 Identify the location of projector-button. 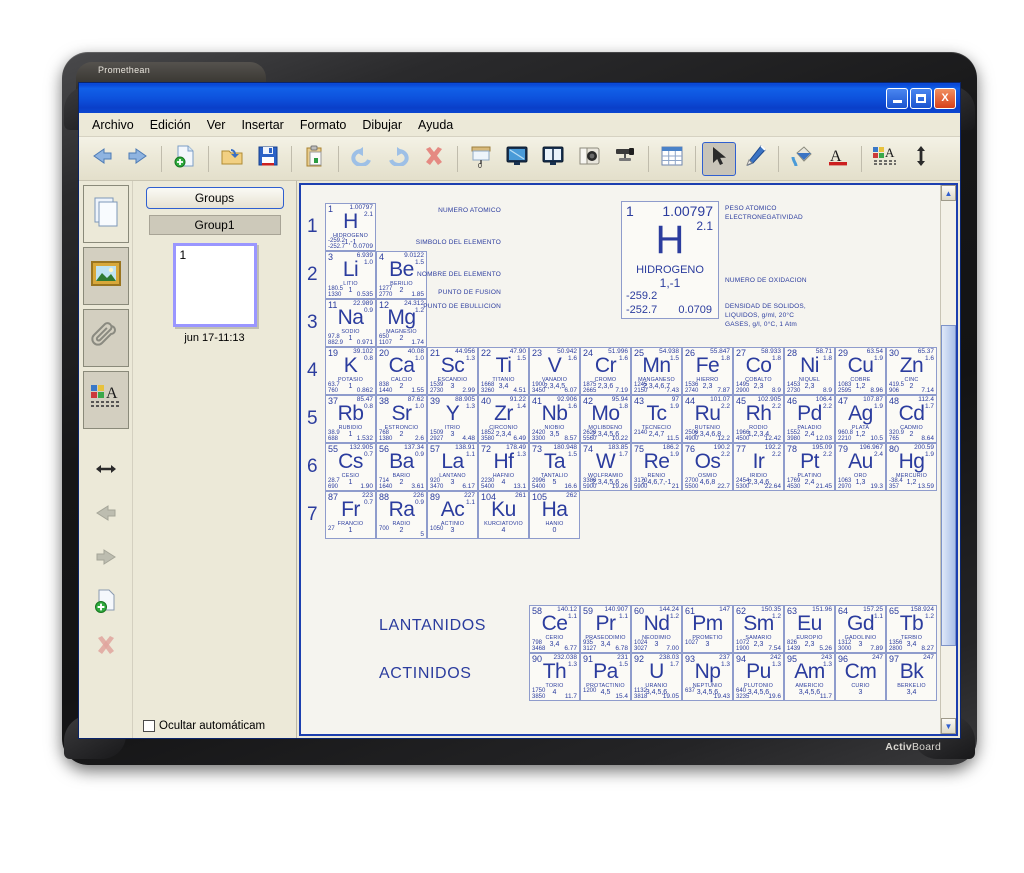
(625, 159).